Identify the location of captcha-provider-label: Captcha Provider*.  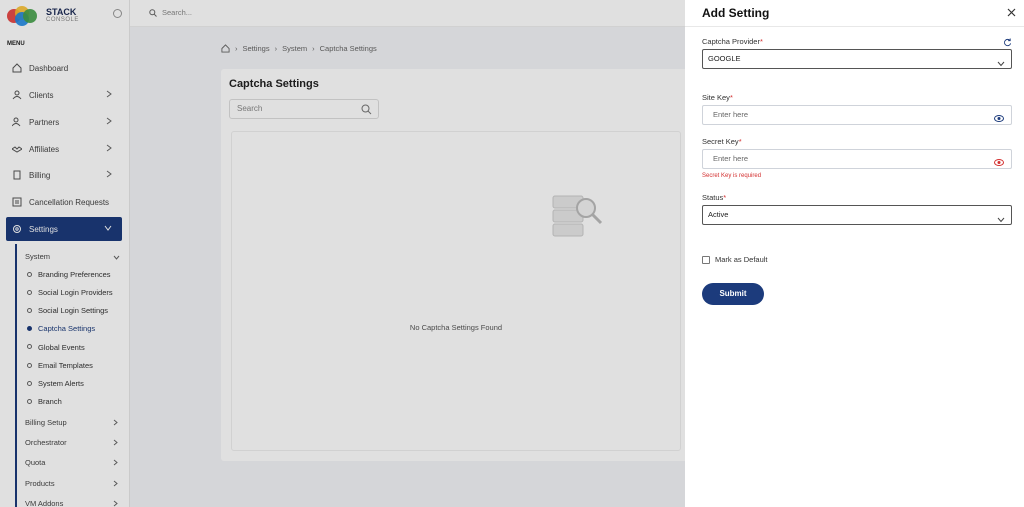
(732, 41).